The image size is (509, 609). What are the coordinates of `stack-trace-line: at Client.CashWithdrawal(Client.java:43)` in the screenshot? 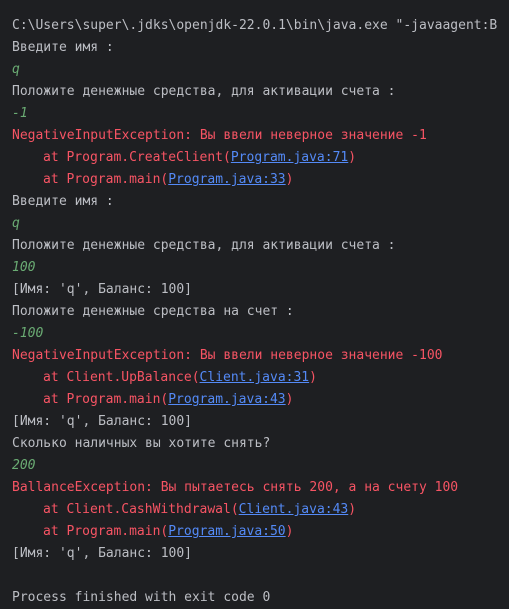 It's located at (260, 510).